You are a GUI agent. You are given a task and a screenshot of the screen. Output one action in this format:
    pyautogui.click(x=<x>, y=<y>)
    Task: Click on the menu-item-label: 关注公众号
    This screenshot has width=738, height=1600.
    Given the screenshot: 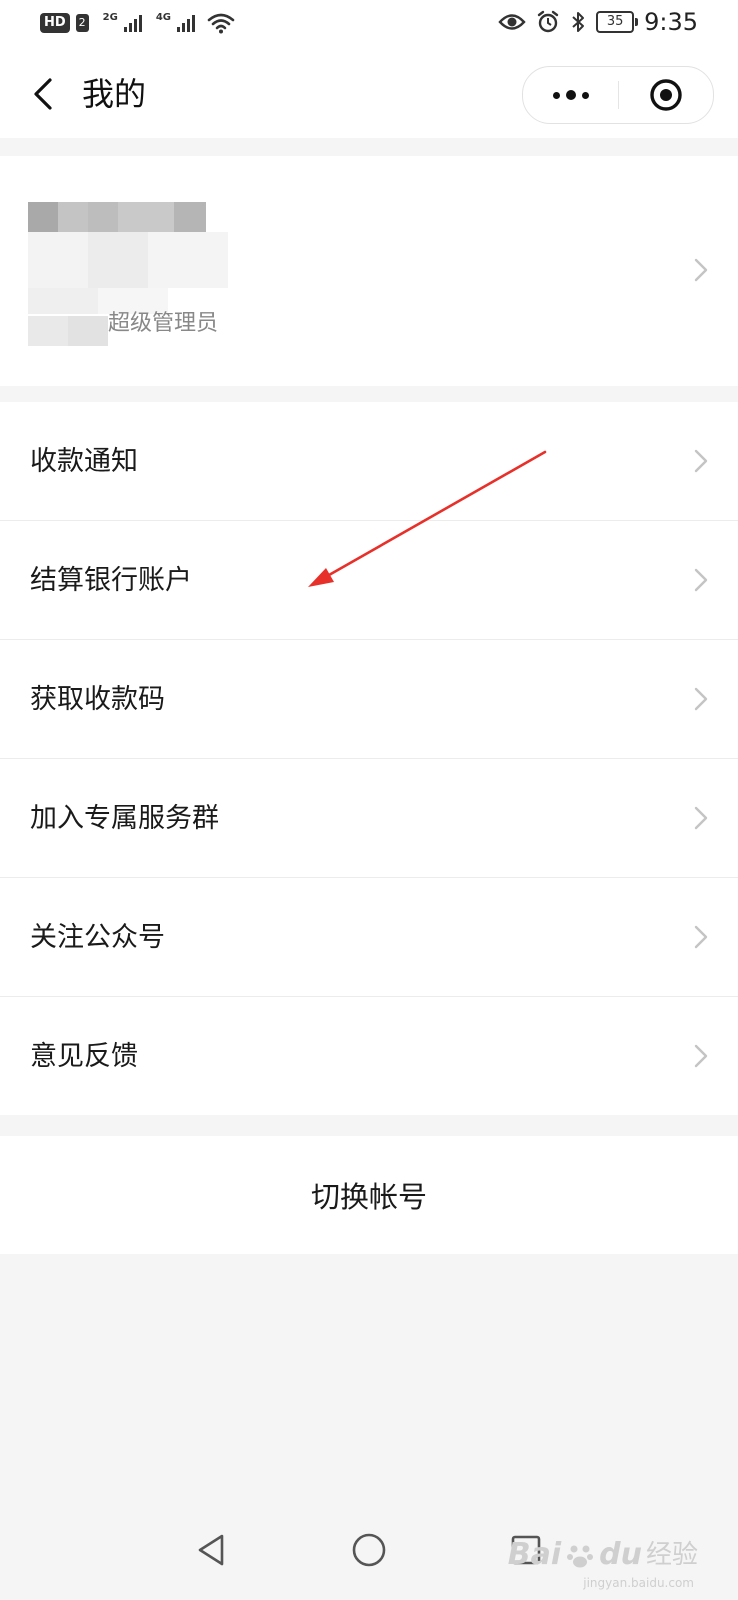 What is the action you would take?
    pyautogui.click(x=97, y=937)
    